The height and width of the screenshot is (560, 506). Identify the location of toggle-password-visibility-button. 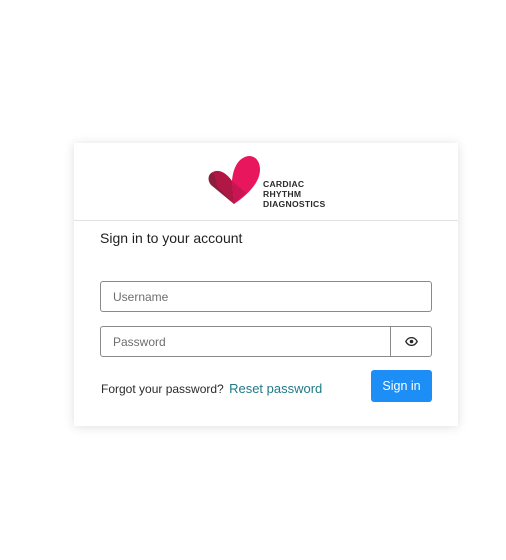
(410, 341).